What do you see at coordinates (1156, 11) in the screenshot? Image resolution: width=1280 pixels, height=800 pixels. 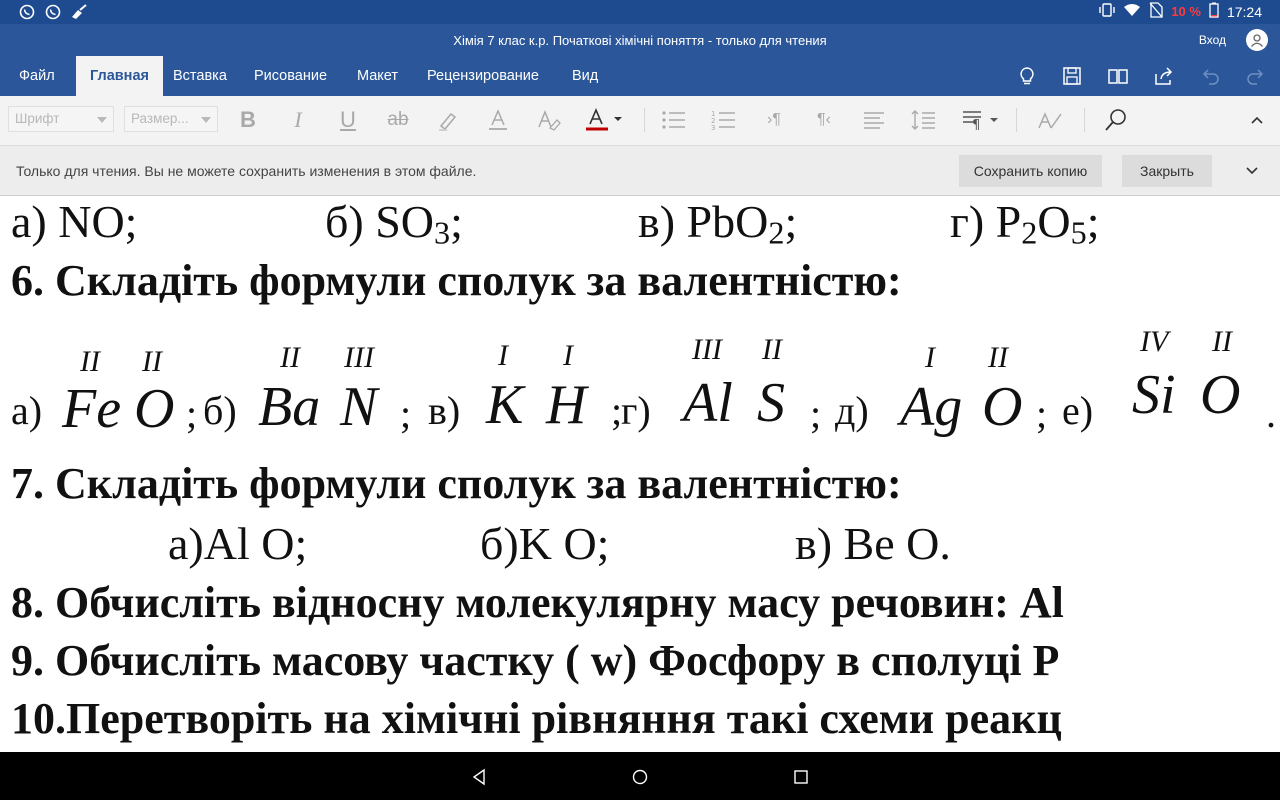 I see `no-sim-icon` at bounding box center [1156, 11].